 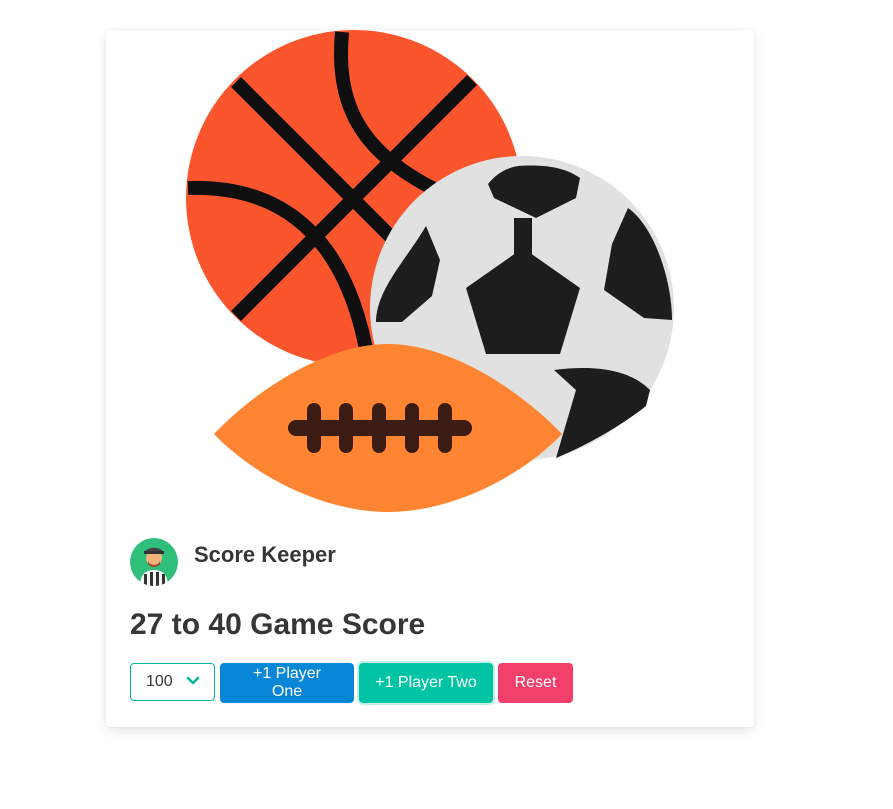 What do you see at coordinates (338, 624) in the screenshot?
I see `score-suffix: Game Score` at bounding box center [338, 624].